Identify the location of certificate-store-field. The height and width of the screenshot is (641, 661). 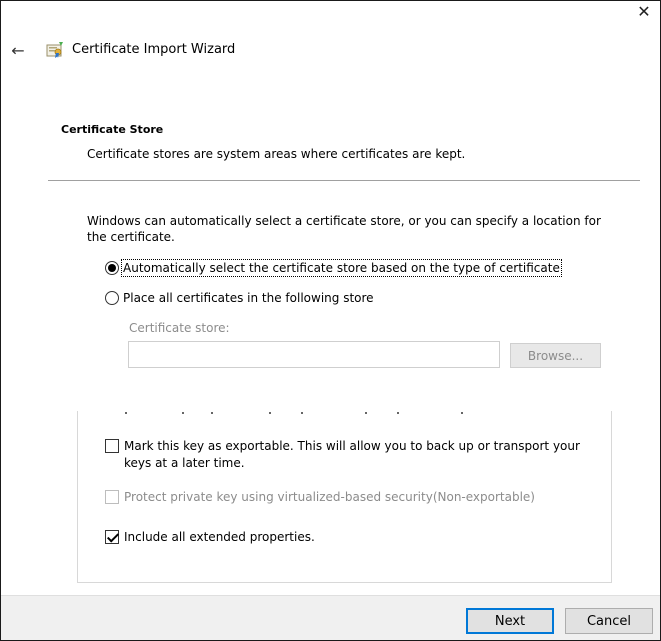
(314, 354).